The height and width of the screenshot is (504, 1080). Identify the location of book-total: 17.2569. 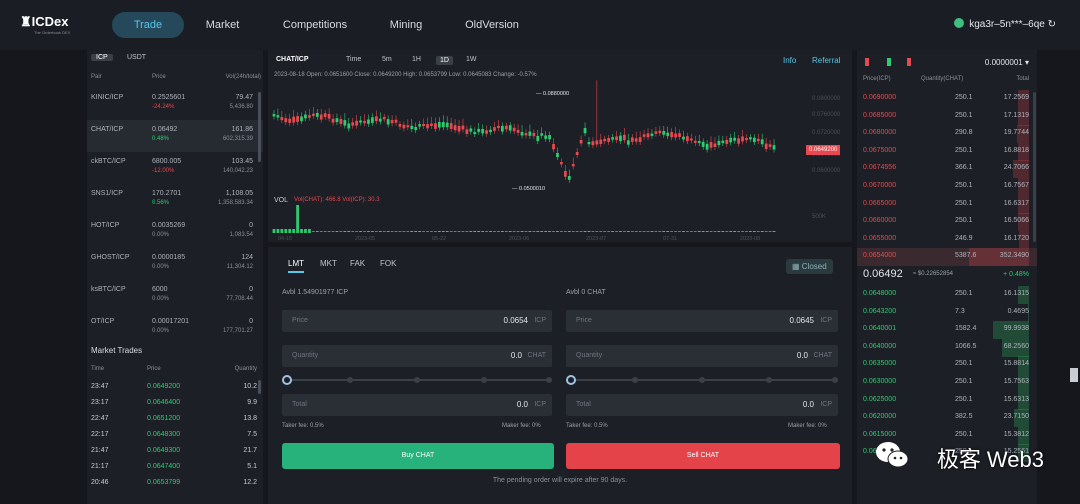
(1016, 97).